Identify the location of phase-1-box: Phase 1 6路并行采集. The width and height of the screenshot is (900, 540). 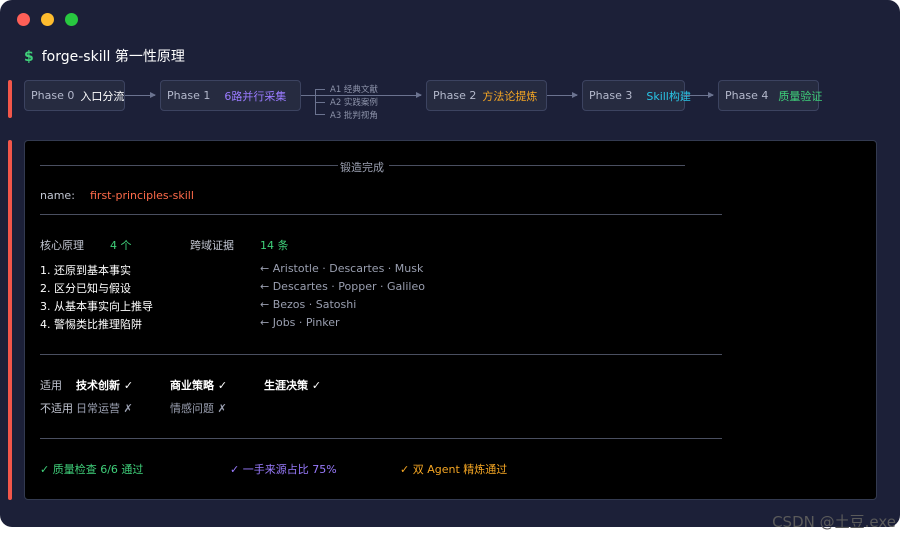
(230, 95).